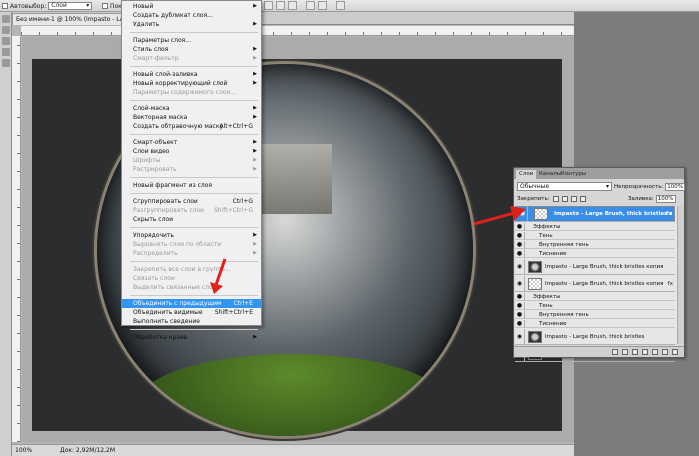 This screenshot has width=699, height=456. Describe the element at coordinates (564, 198) in the screenshot. I see `lock-pixels-icon` at that location.